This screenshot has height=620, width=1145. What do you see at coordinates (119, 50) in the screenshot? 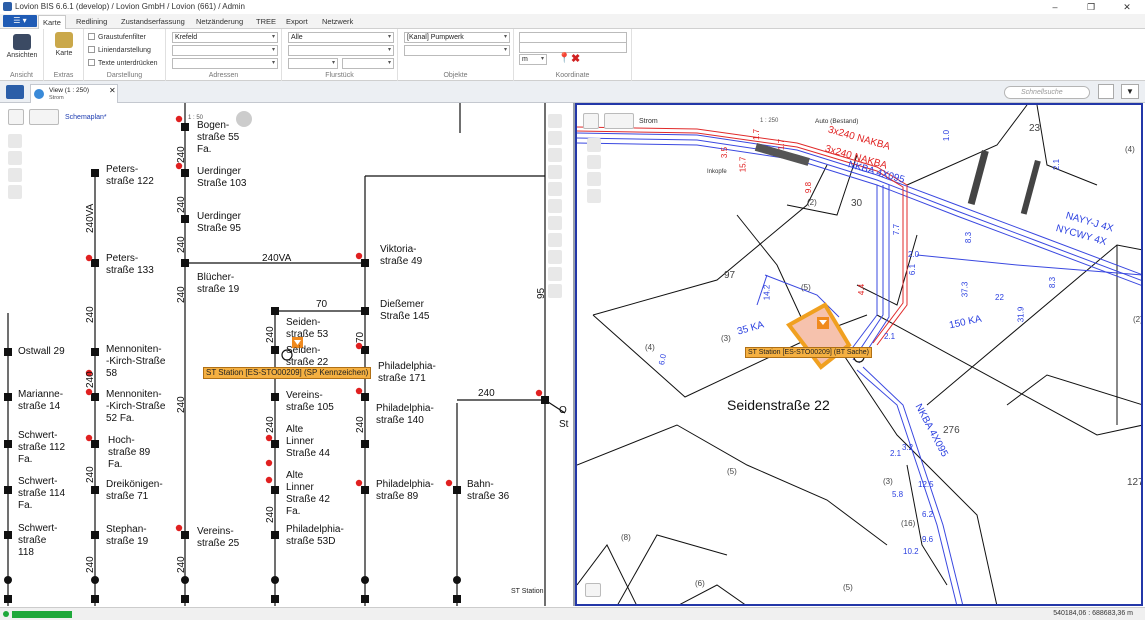
I see `linien-checkbox: Liniendarstellung` at bounding box center [119, 50].